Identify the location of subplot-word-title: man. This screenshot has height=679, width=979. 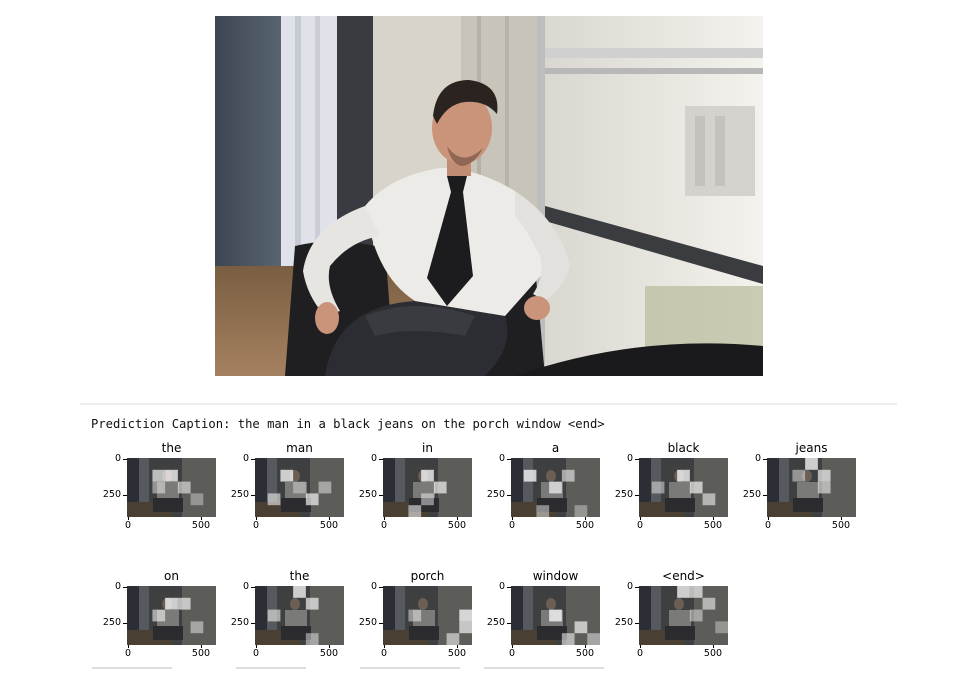
(299, 448).